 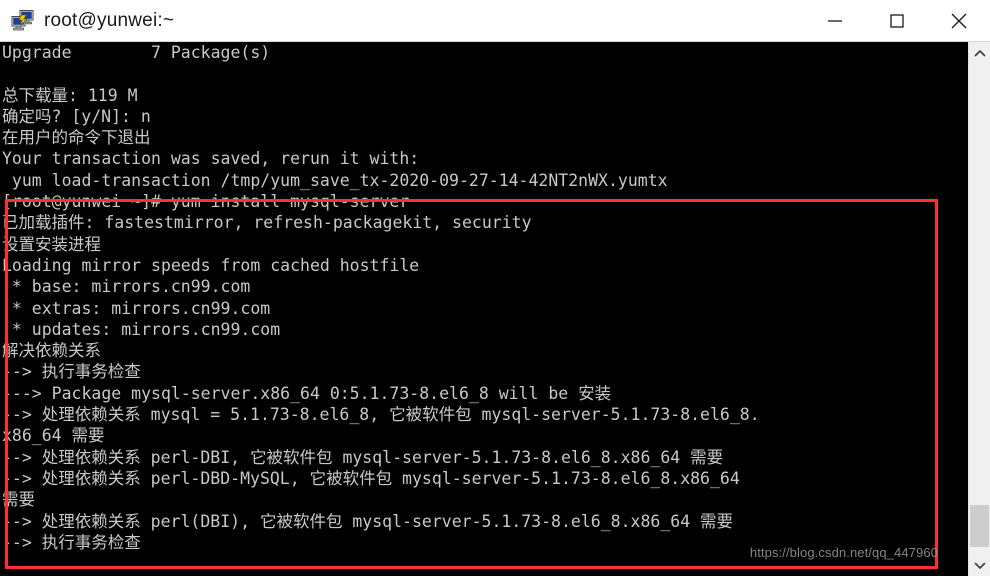 I want to click on maximize-button, so click(x=897, y=20).